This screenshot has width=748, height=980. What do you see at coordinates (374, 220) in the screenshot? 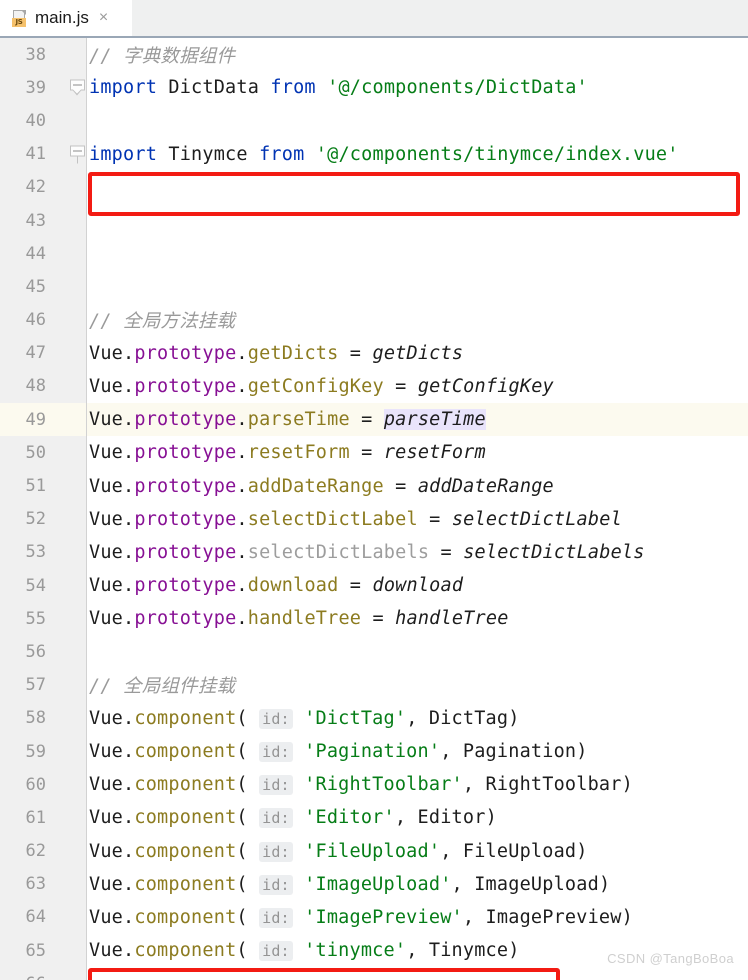
I see `code-line-43: 43` at bounding box center [374, 220].